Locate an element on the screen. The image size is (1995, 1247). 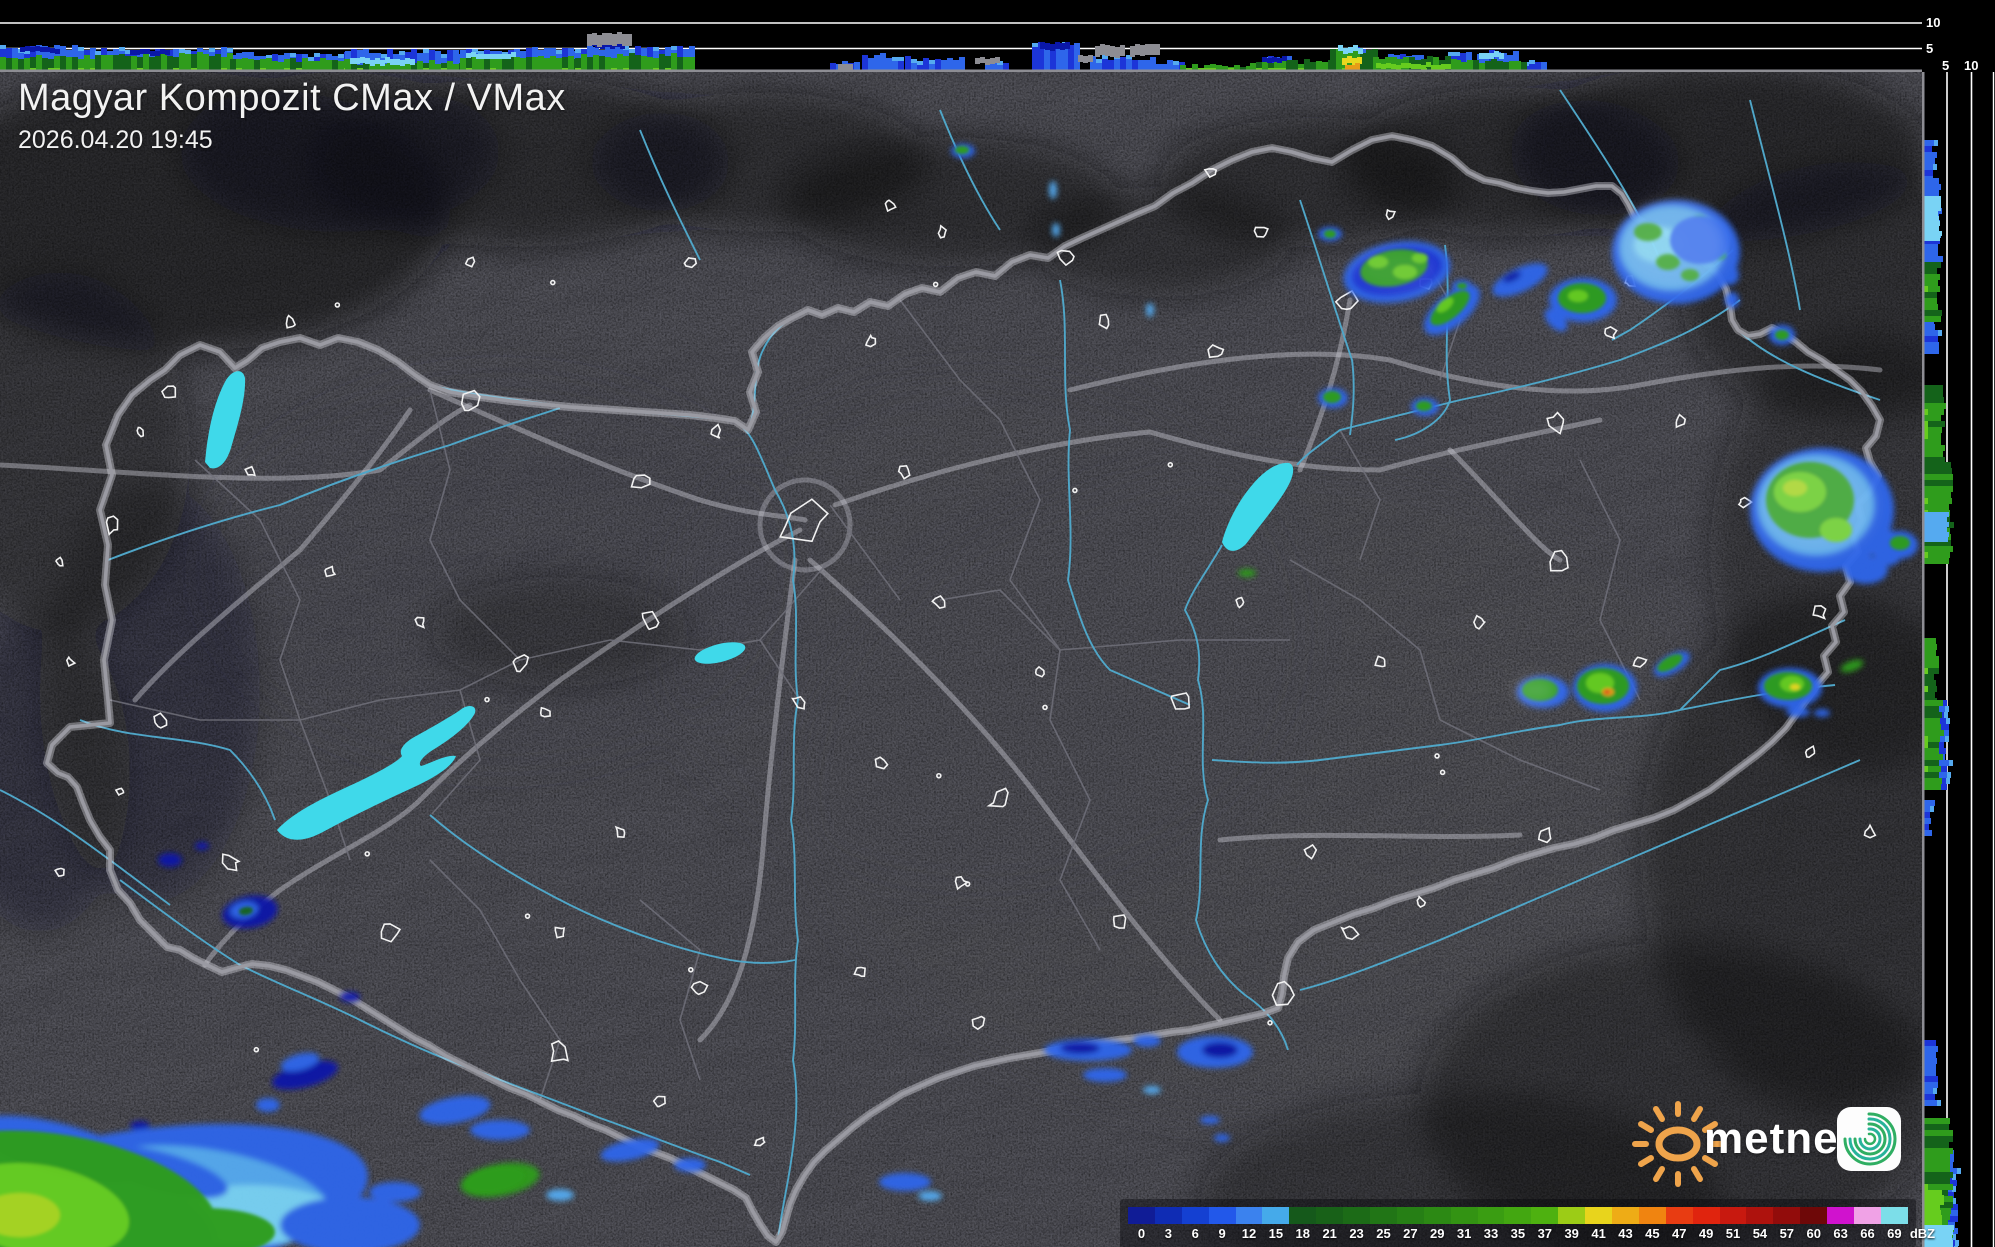
legend-tick: 3 is located at coordinates (1168, 1233).